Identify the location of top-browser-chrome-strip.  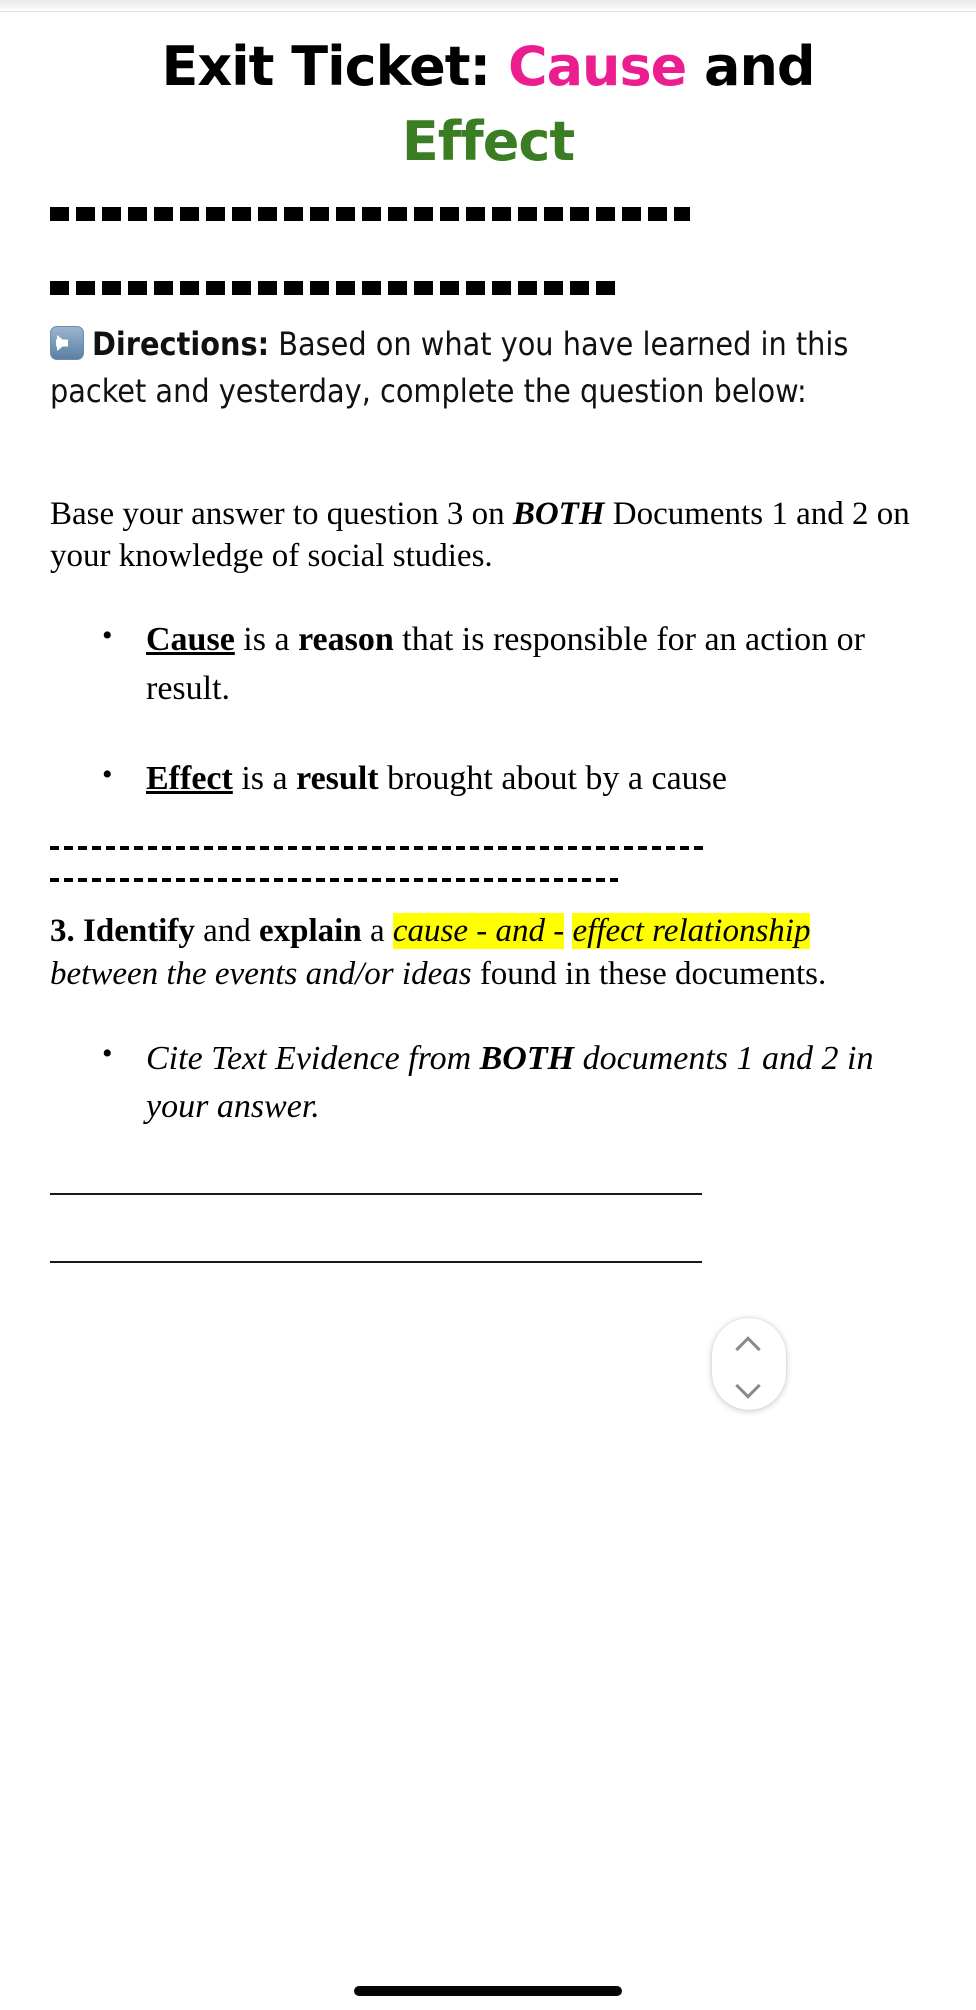
(488, 6).